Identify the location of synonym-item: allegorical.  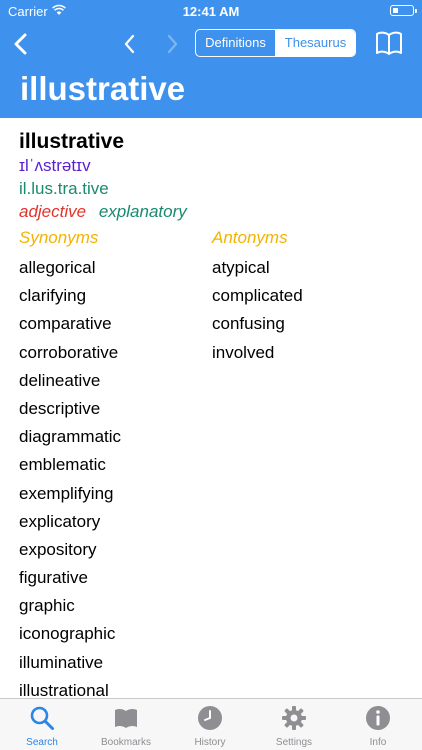
(70, 268).